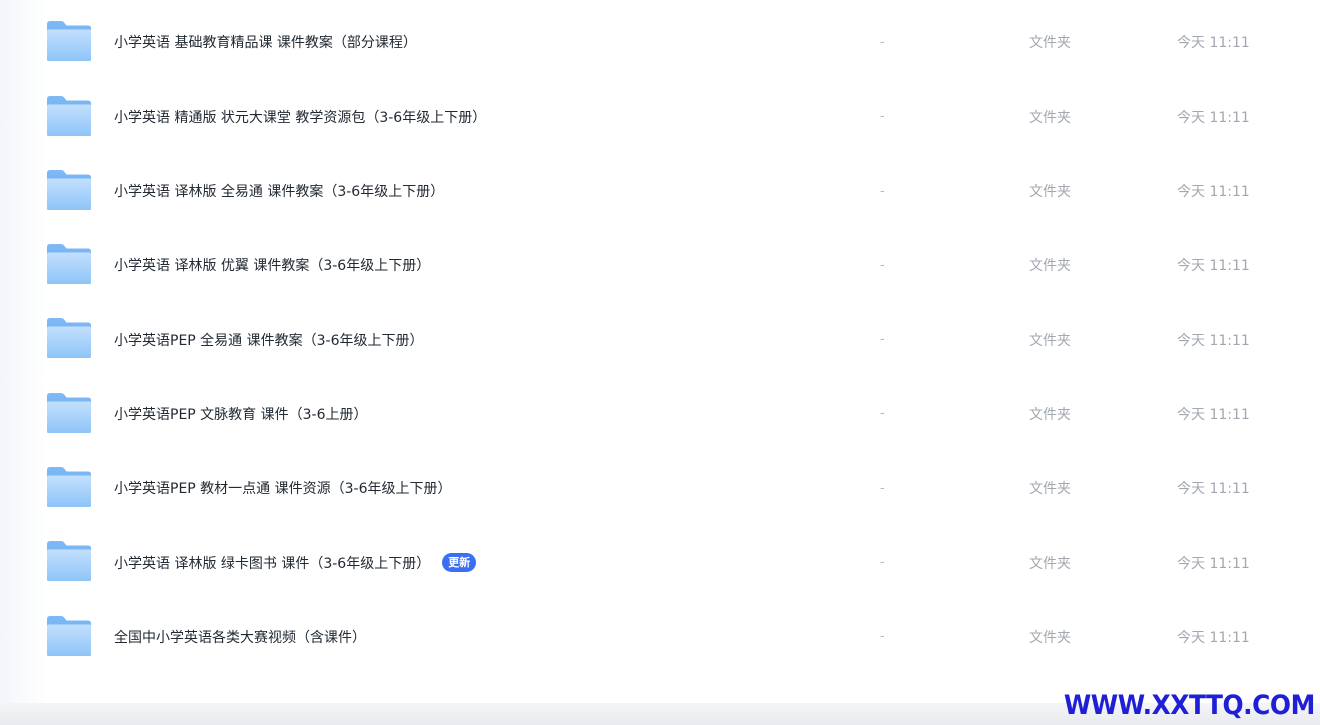 This screenshot has width=1320, height=725. Describe the element at coordinates (1189, 705) in the screenshot. I see `watermark: WWW.XXTTQ.COM` at that location.